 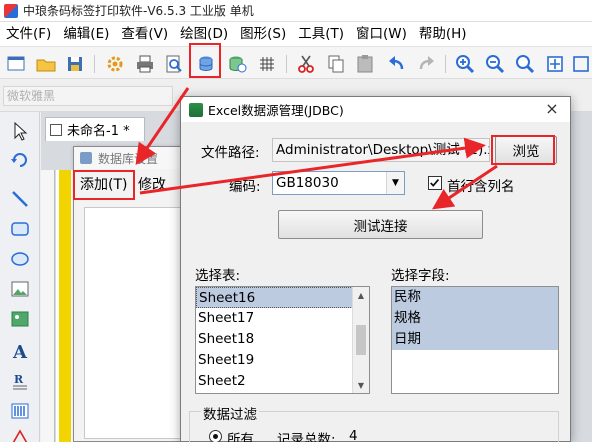 I want to click on filter-all-label: 所有, so click(x=240, y=437).